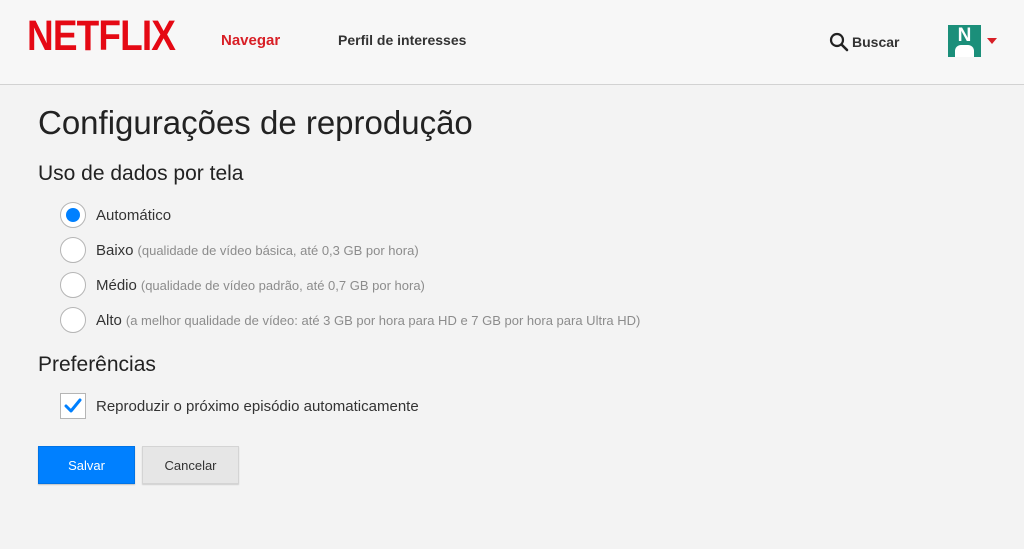 The height and width of the screenshot is (549, 1024). Describe the element at coordinates (116, 285) in the screenshot. I see `radio-label: Médio` at that location.